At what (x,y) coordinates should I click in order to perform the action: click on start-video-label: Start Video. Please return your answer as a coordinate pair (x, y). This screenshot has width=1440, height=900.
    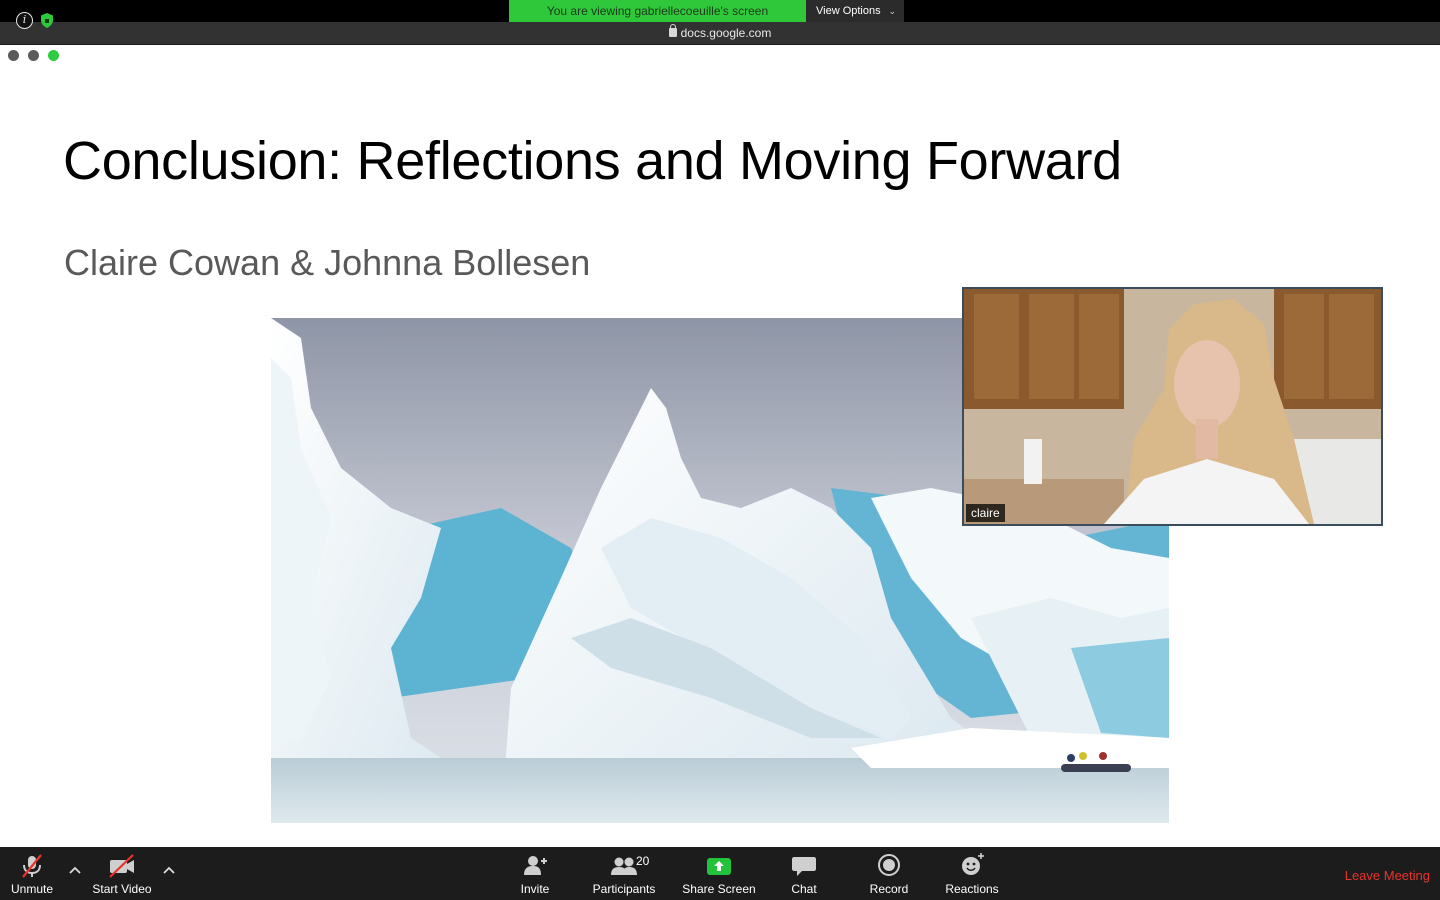
    Looking at the image, I should click on (122, 889).